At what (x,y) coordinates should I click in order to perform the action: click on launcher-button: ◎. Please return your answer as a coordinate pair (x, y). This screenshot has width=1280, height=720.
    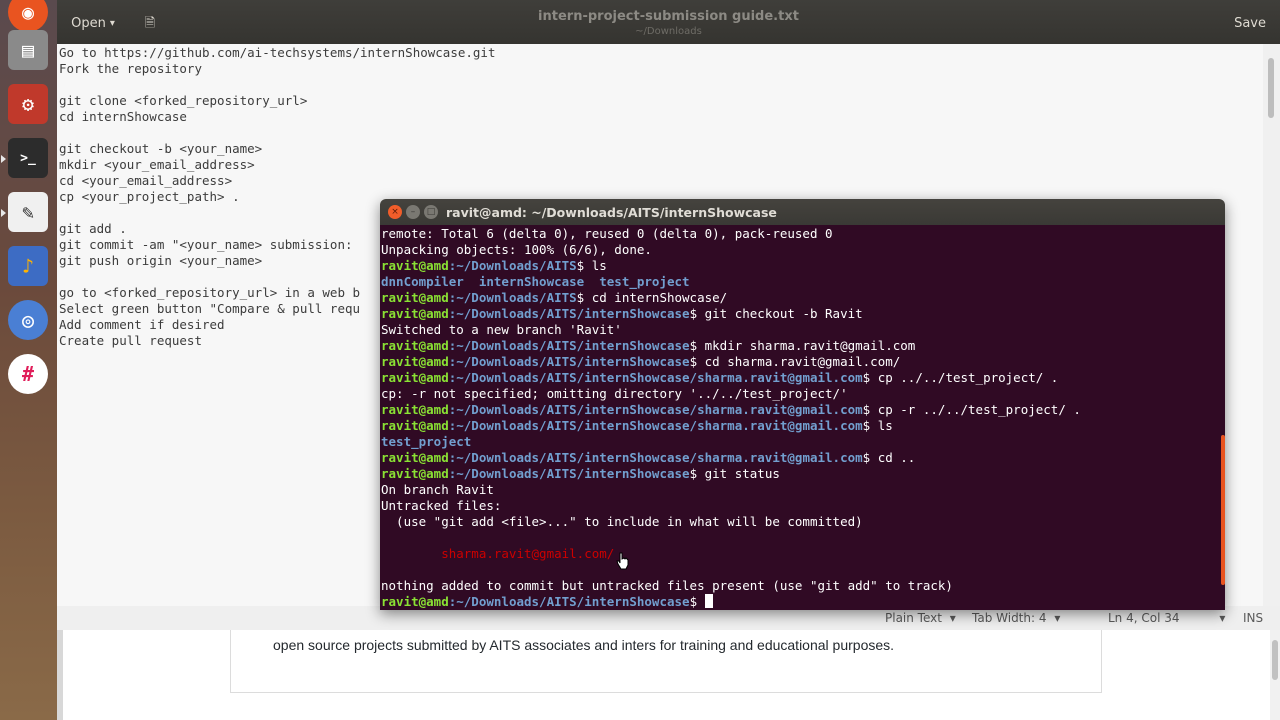
    Looking at the image, I should click on (28, 320).